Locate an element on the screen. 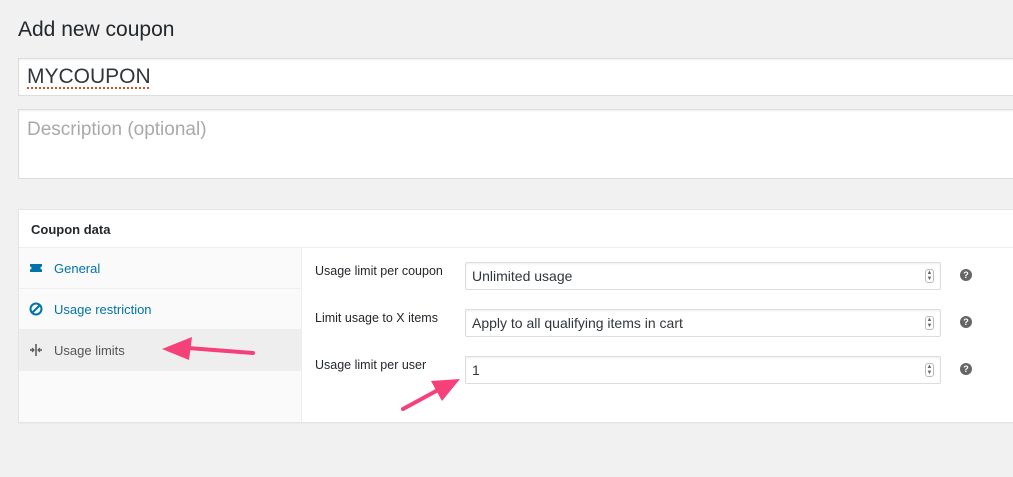 The width and height of the screenshot is (1013, 477). field-label: Usage limit per coupon is located at coordinates (379, 271).